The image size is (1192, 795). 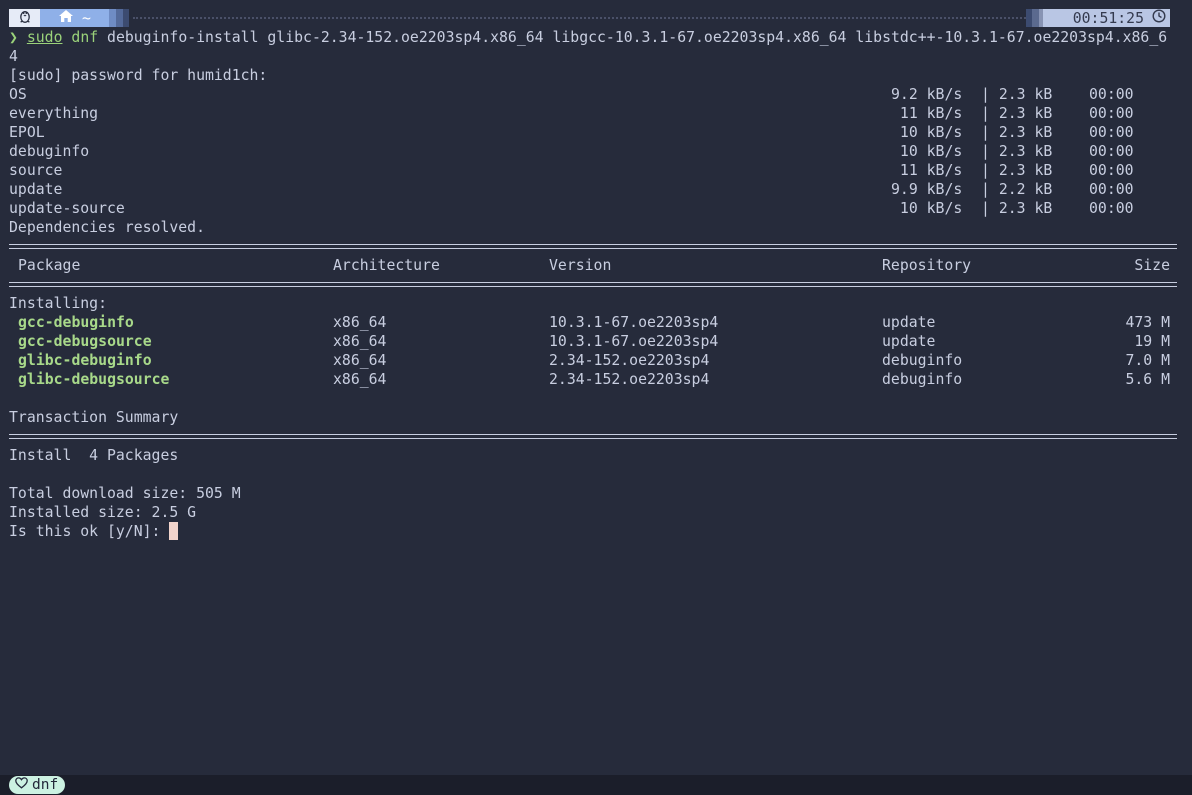 I want to click on repo-size: 2.2 kB, so click(x=1025, y=189).